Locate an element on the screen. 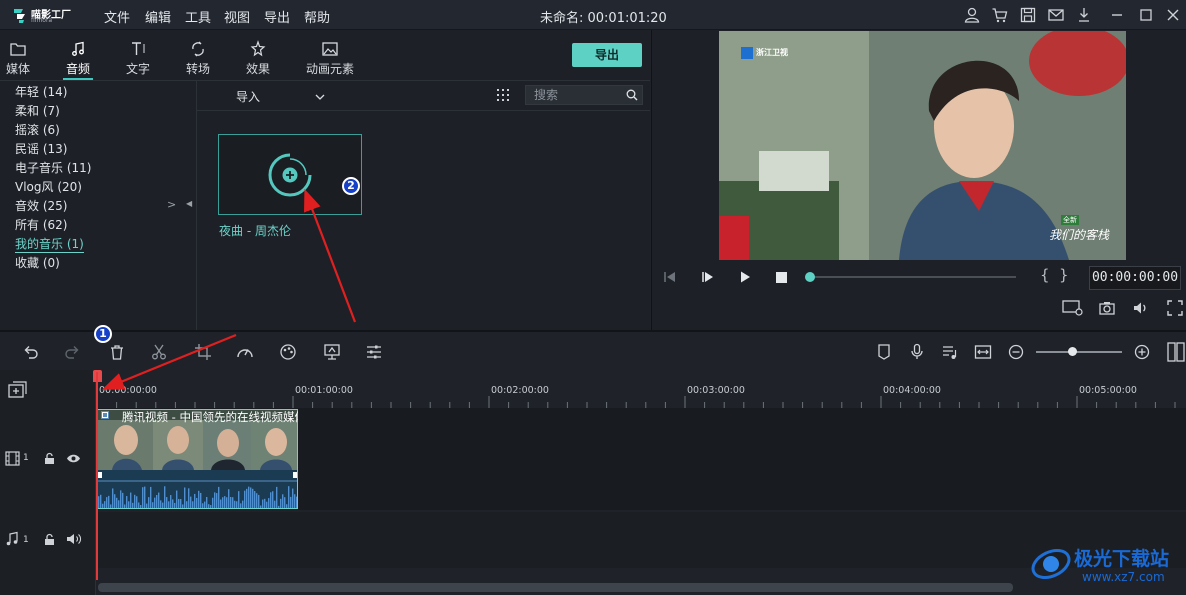 This screenshot has height=595, width=1186. mark-out-icon: } is located at coordinates (1064, 275).